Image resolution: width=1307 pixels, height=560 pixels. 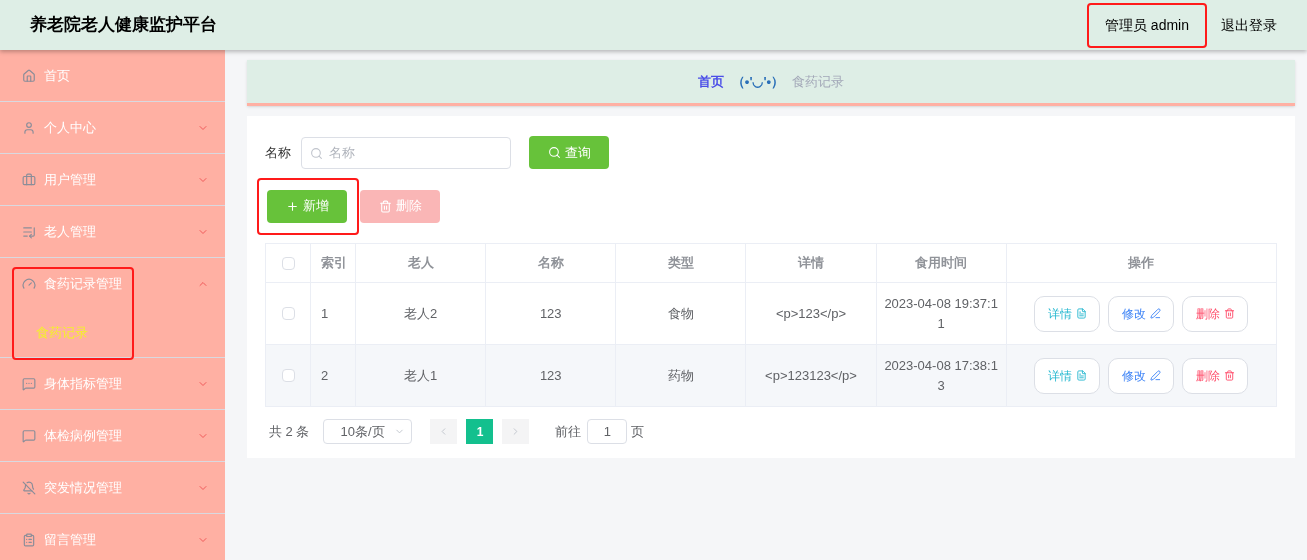 I want to click on total-count: 共 2 条, so click(x=289, y=431).